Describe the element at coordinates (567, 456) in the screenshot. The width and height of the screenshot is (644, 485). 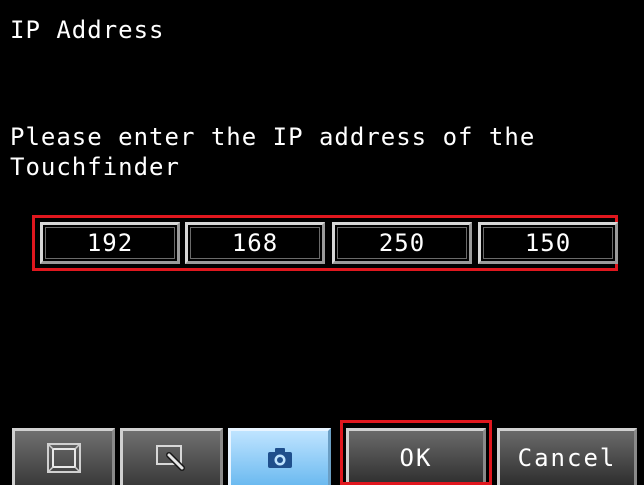
I see `cancel-button: Cancel` at that location.